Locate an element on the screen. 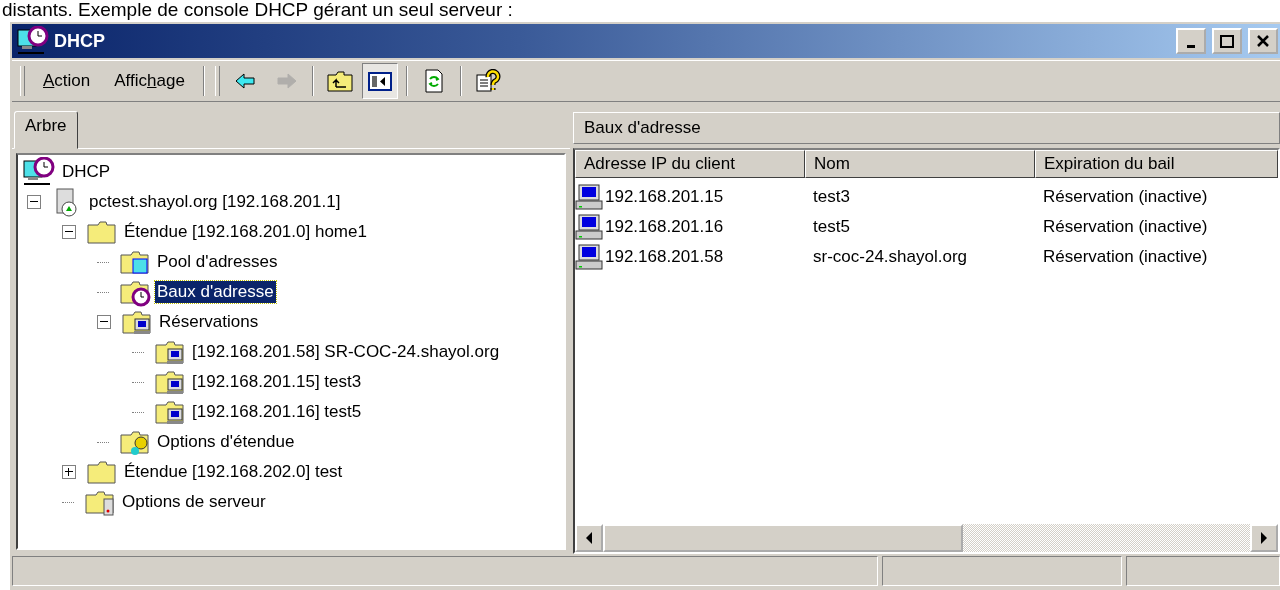  menu-item: Affichage is located at coordinates (149, 81).